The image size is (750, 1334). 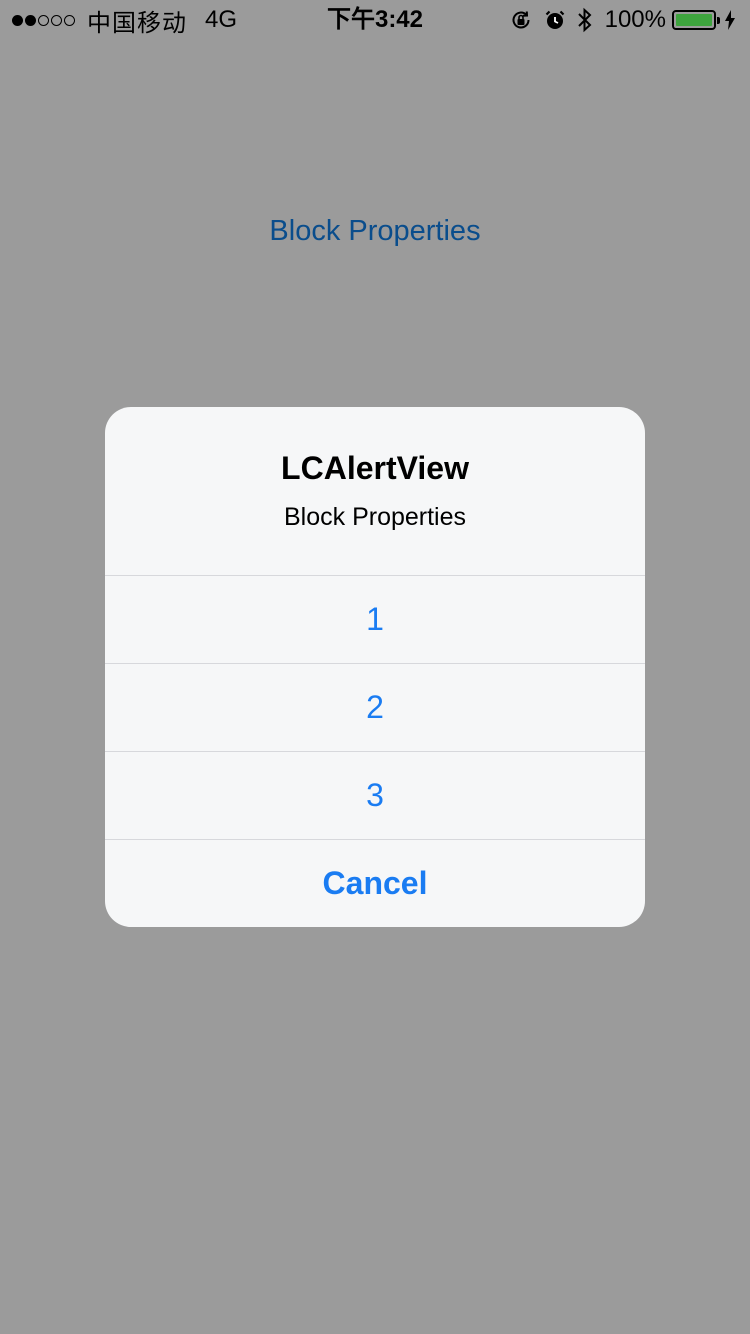 What do you see at coordinates (375, 620) in the screenshot?
I see `alert-button-1: 1` at bounding box center [375, 620].